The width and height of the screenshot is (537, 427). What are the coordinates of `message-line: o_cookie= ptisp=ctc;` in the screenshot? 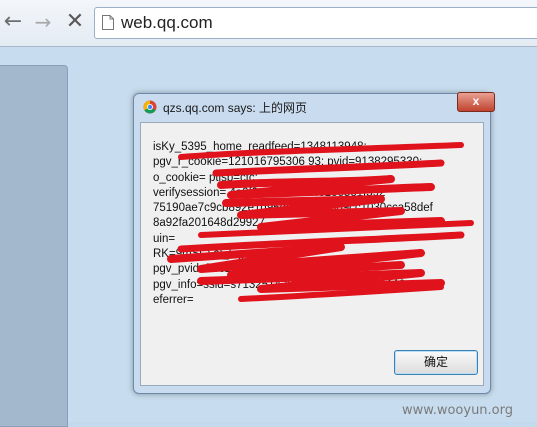 It's located at (205, 177).